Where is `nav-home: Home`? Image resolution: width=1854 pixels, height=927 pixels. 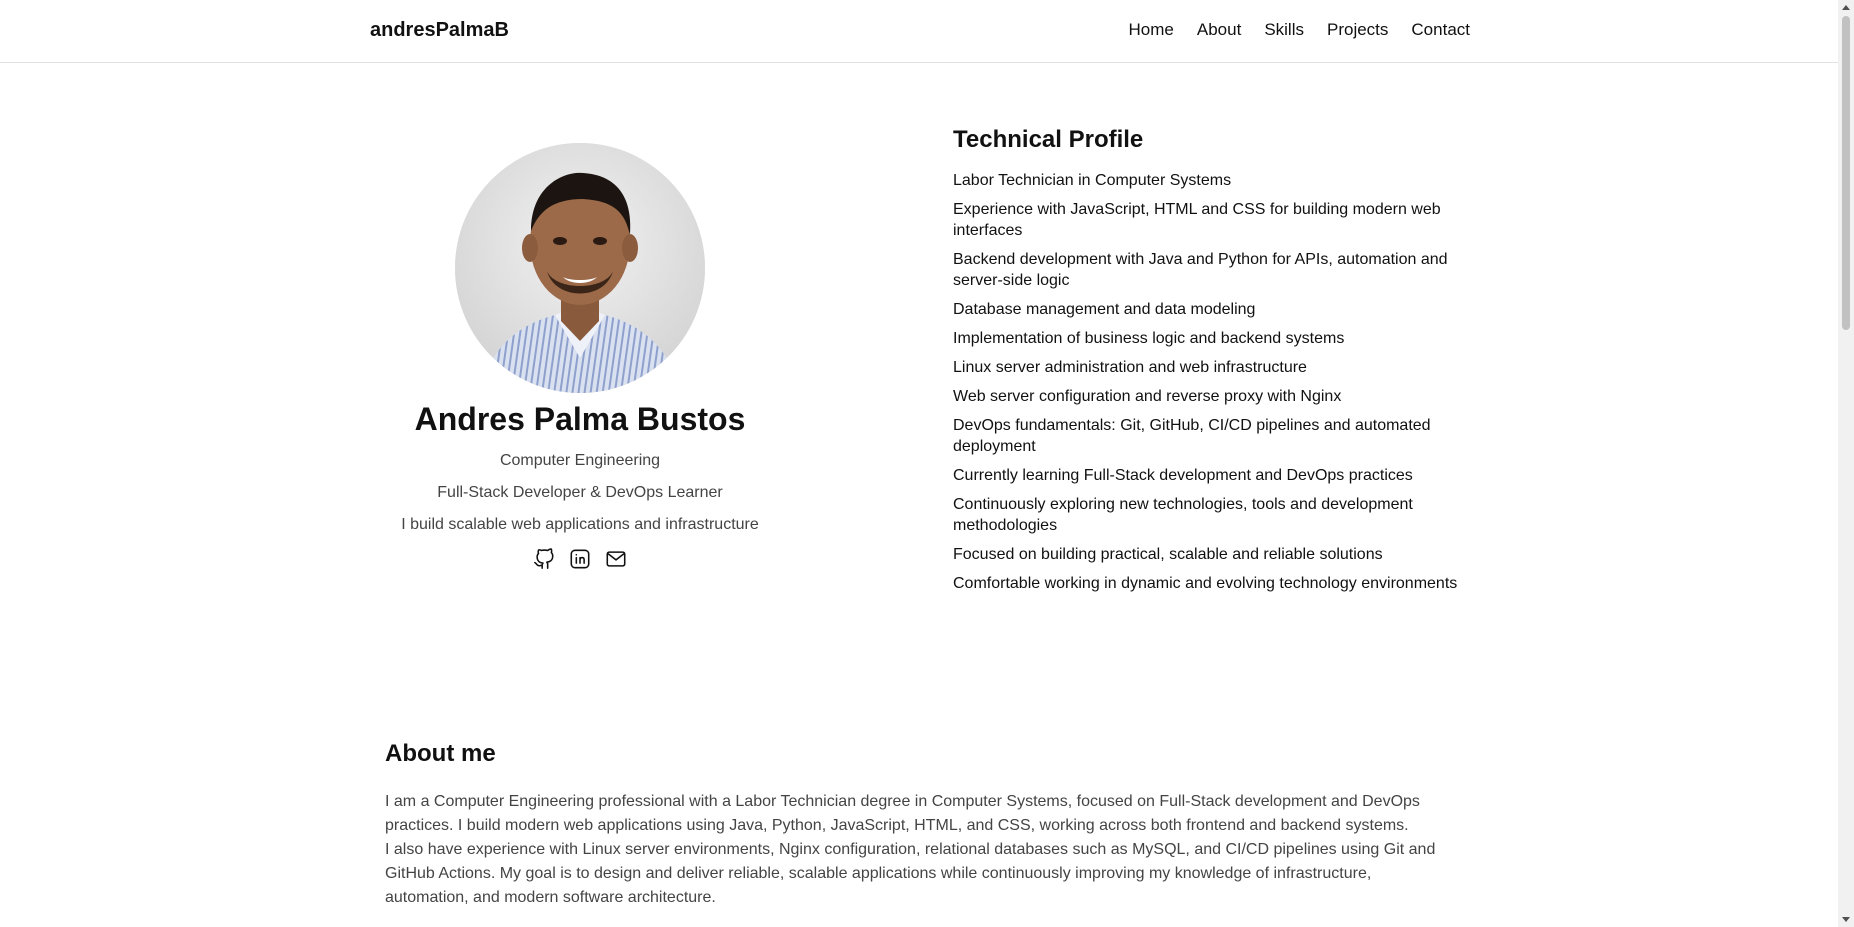 nav-home: Home is located at coordinates (1151, 30).